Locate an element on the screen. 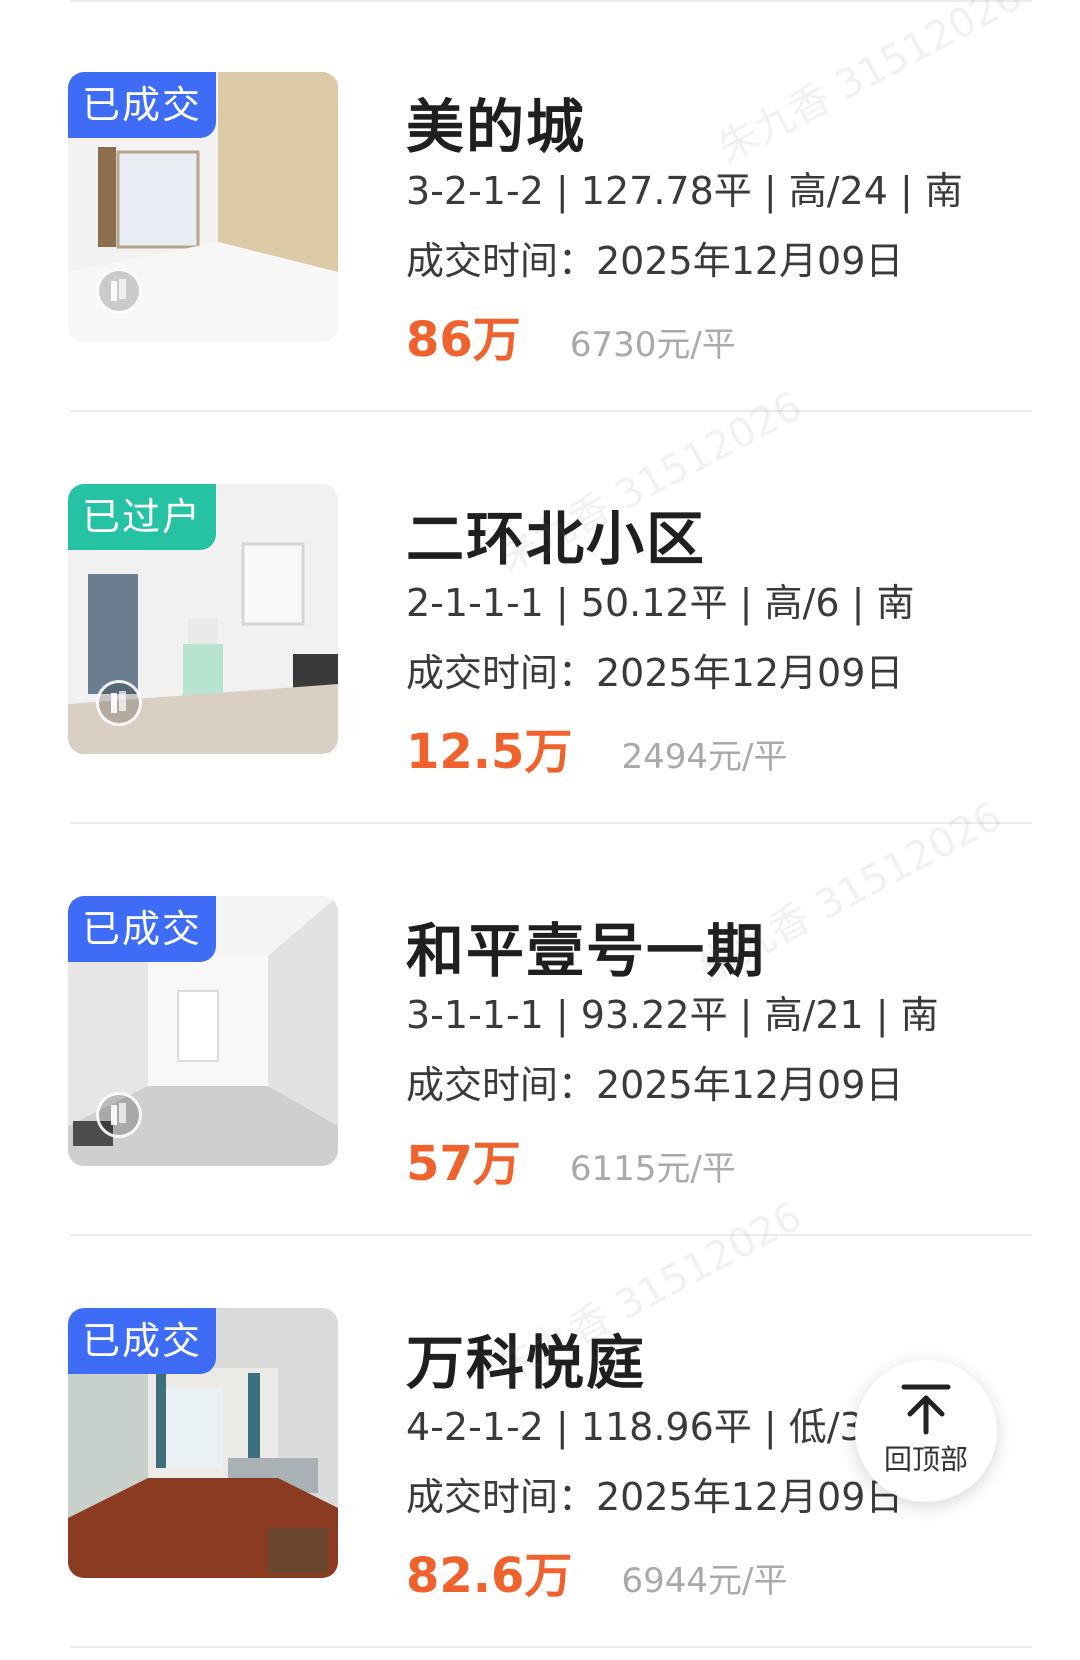  total-price: 12.5万 is located at coordinates (489, 752).